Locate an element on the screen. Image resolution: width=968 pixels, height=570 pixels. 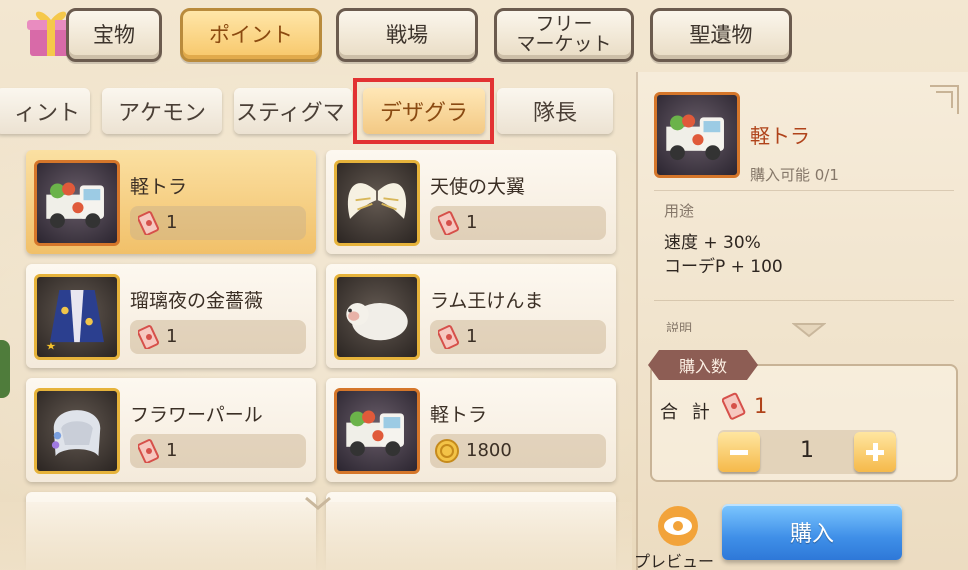
item-name: 天使の大翼 is located at coordinates (478, 187).